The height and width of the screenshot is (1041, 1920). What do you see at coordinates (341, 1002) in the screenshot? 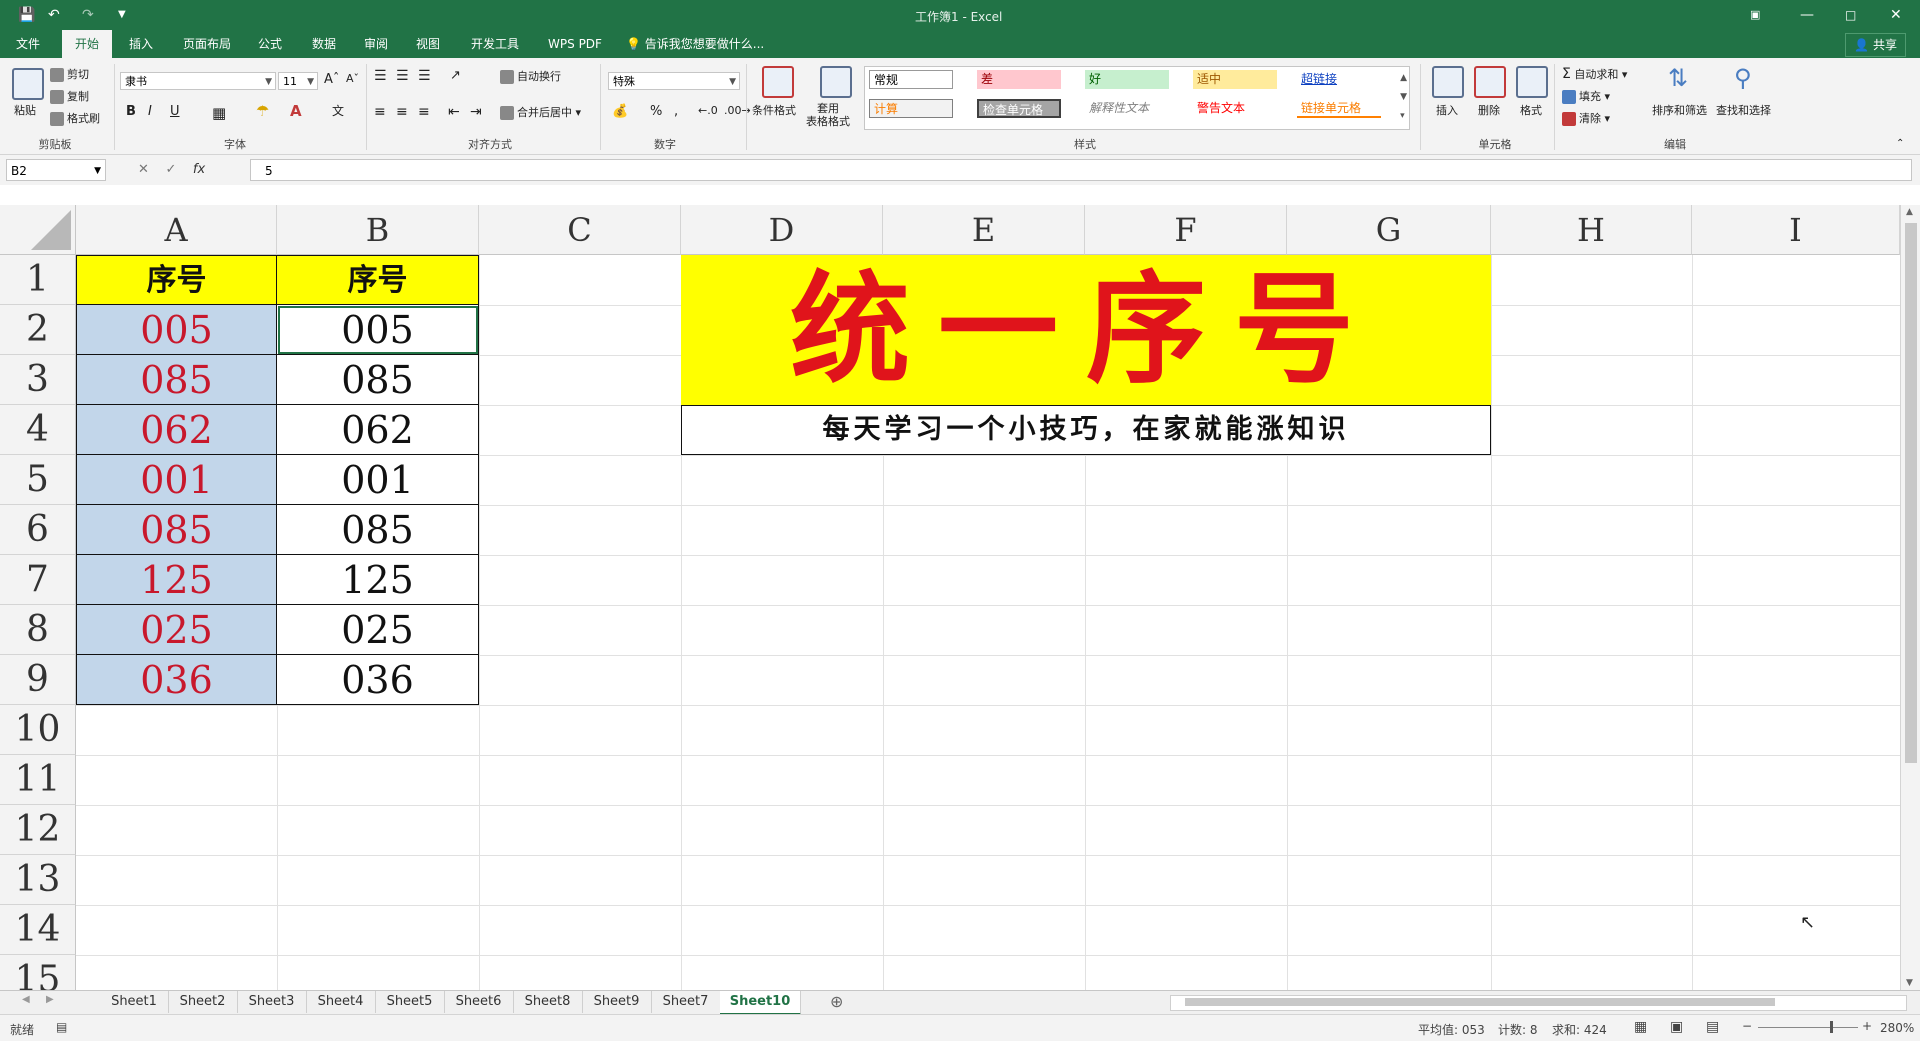
I see `sheet-tab: Sheet4` at bounding box center [341, 1002].